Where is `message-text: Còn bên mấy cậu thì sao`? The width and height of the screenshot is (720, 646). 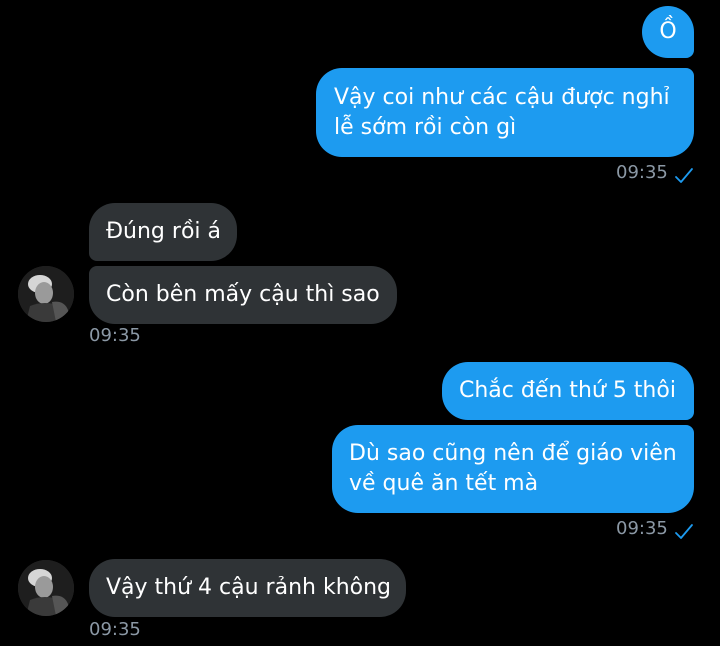 message-text: Còn bên mấy cậu thì sao is located at coordinates (243, 294).